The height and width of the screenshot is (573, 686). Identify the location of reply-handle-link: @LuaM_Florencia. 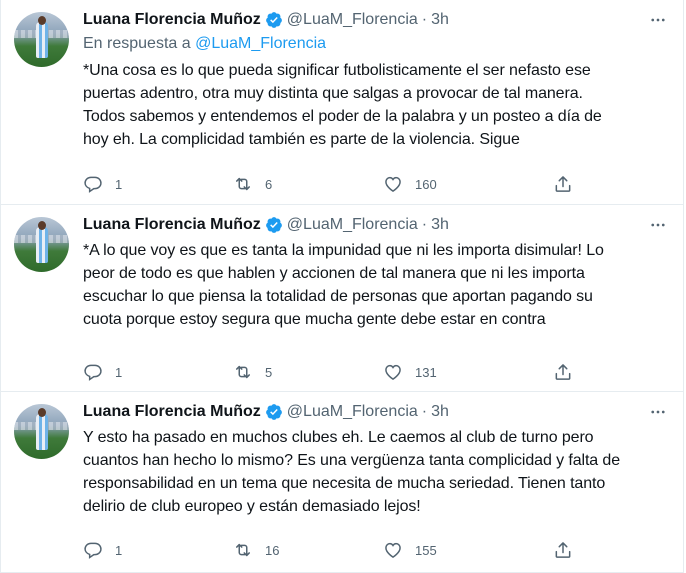
(260, 43).